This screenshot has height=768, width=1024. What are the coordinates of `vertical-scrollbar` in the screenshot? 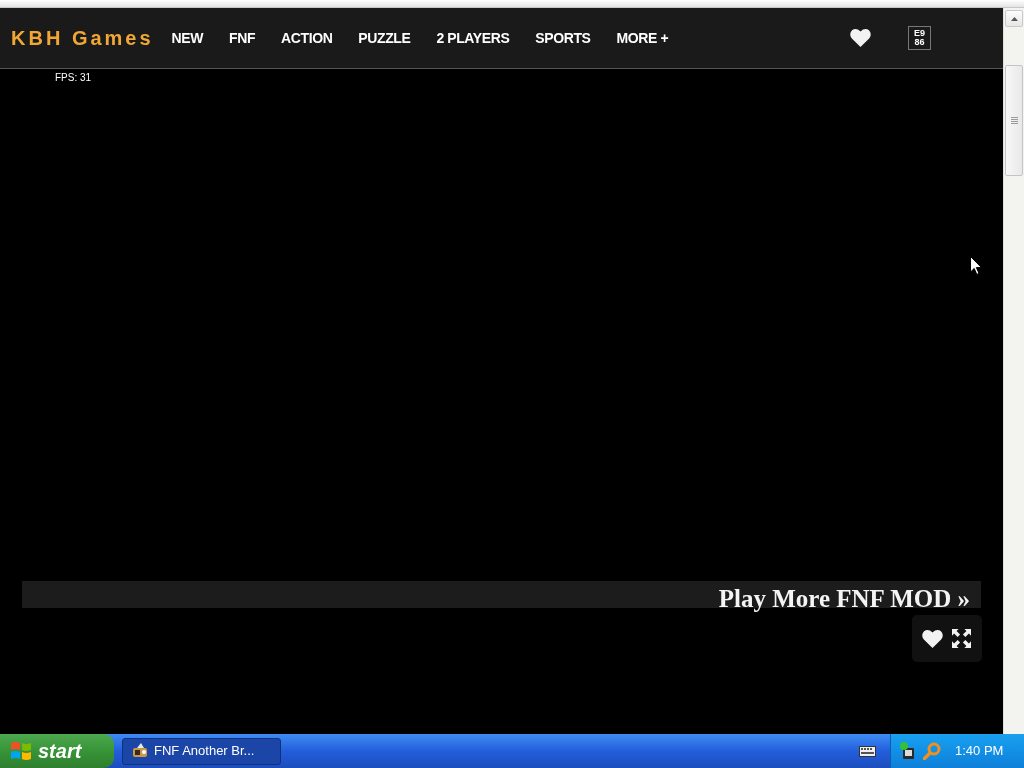 It's located at (1013, 371).